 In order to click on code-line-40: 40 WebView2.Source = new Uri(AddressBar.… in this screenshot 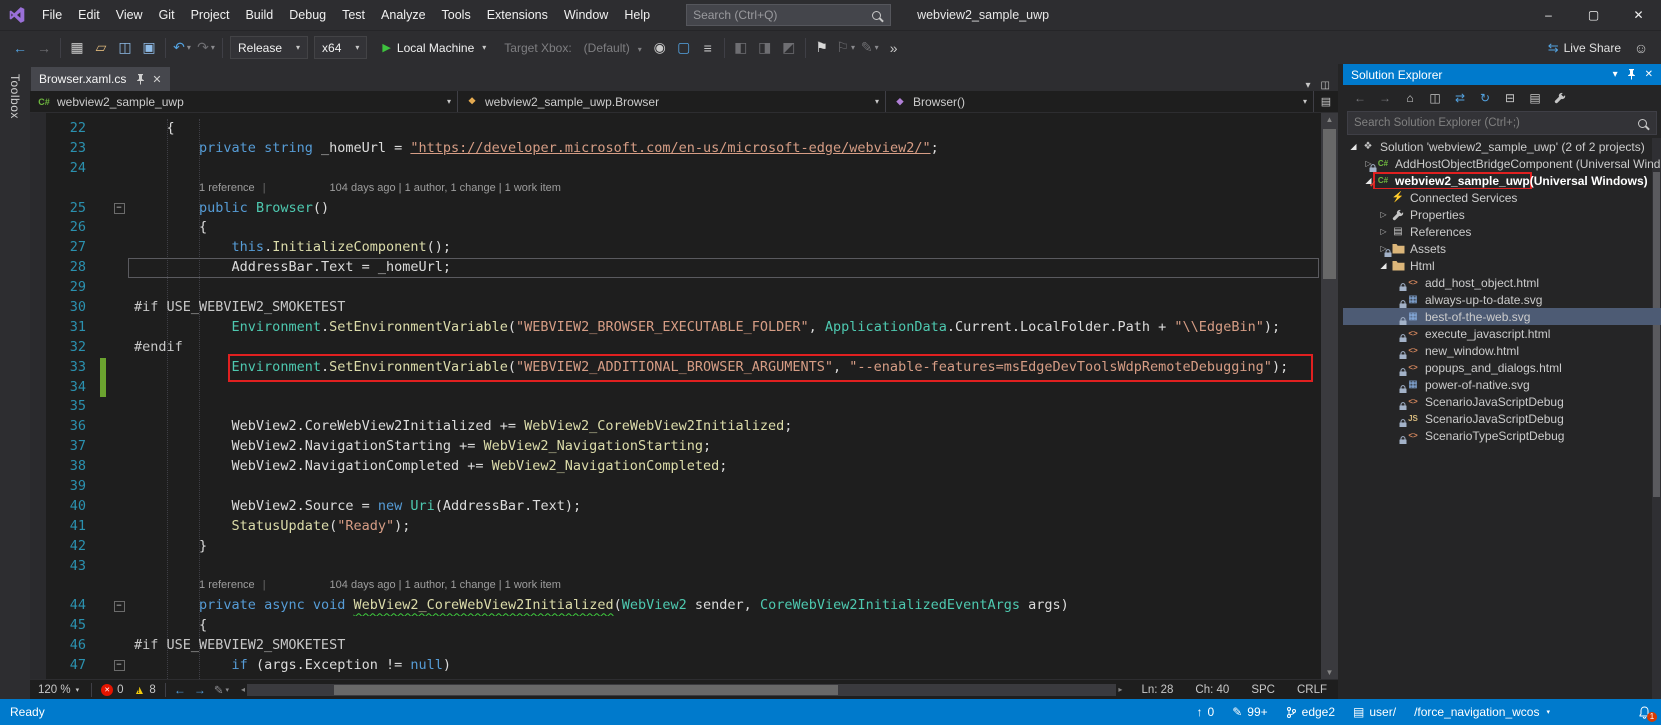, I will do `click(675, 507)`.